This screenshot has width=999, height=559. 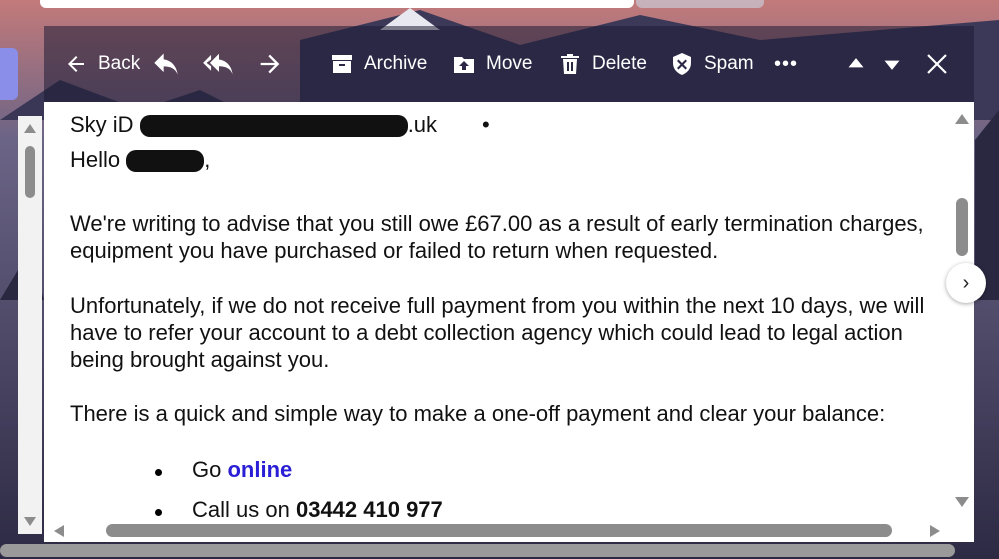 I want to click on spam-button: Spam, so click(x=712, y=64).